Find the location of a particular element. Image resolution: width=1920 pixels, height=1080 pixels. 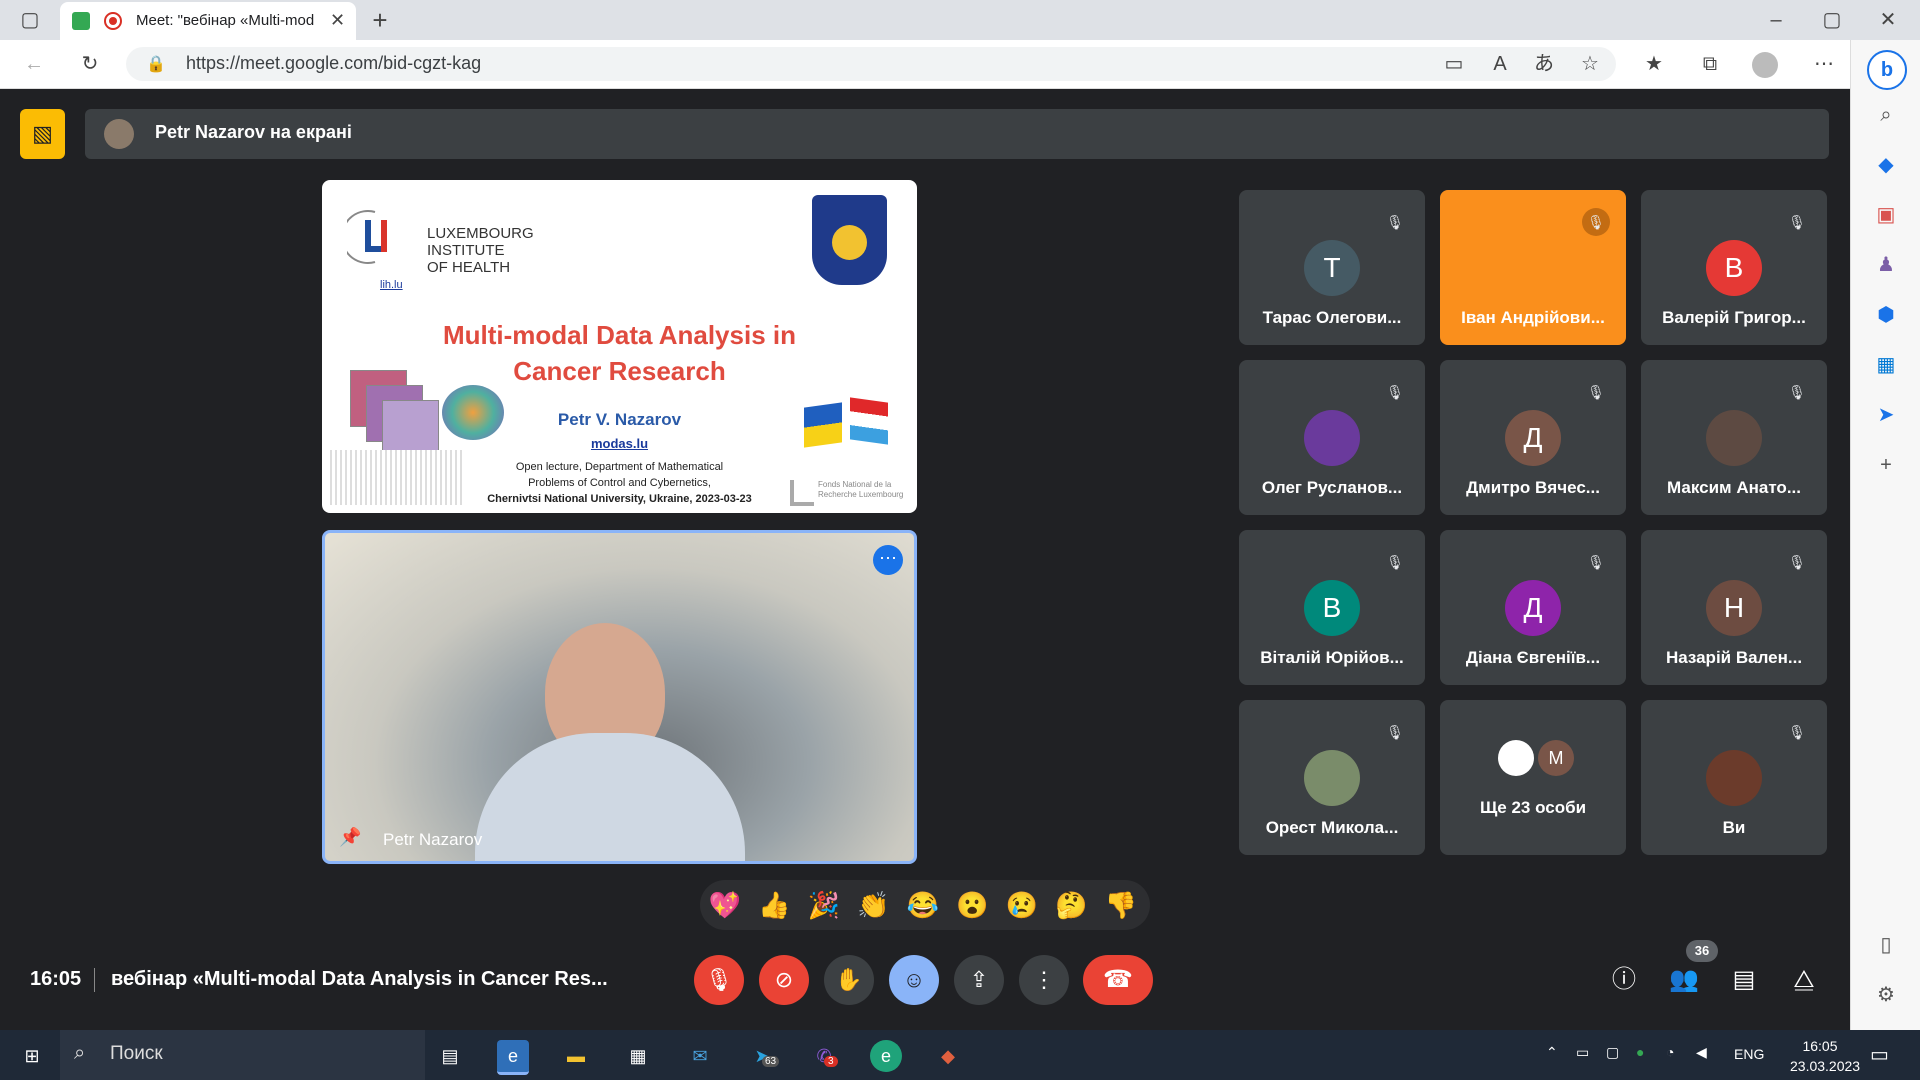

volume-icon: ◀ is located at coordinates (1701, 1052).